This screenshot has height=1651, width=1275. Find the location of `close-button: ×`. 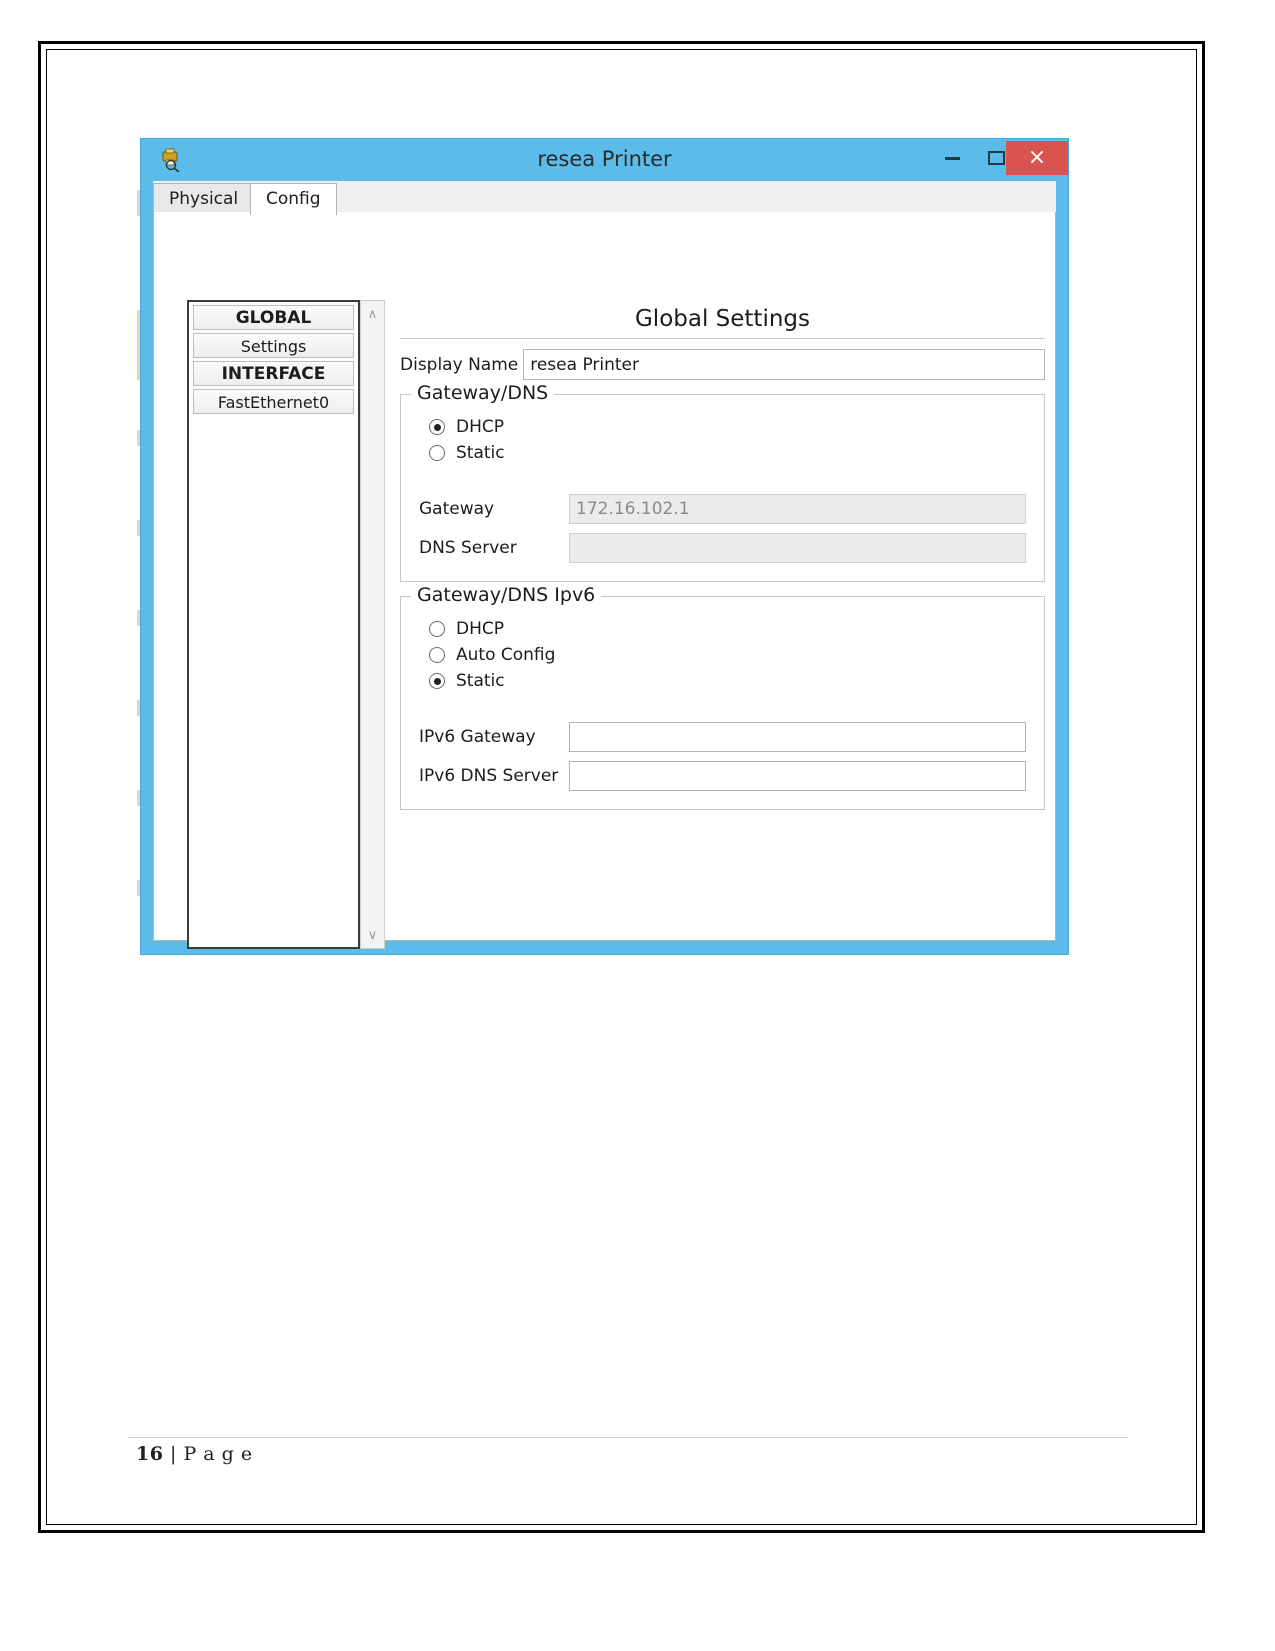

close-button: × is located at coordinates (1037, 158).